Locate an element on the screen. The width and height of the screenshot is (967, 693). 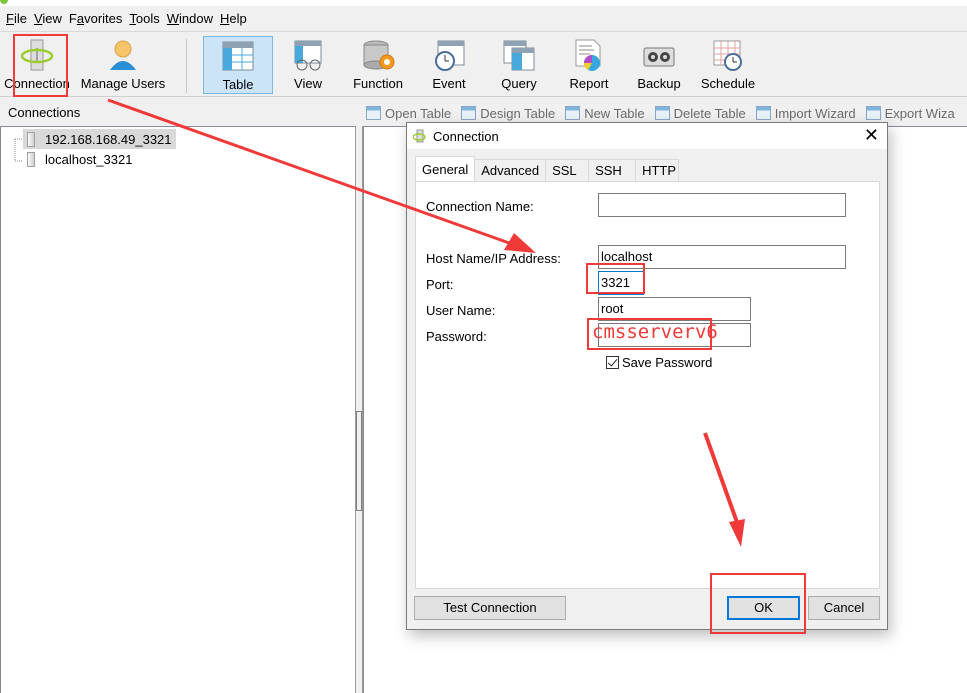
menu-view: View is located at coordinates (49, 18).